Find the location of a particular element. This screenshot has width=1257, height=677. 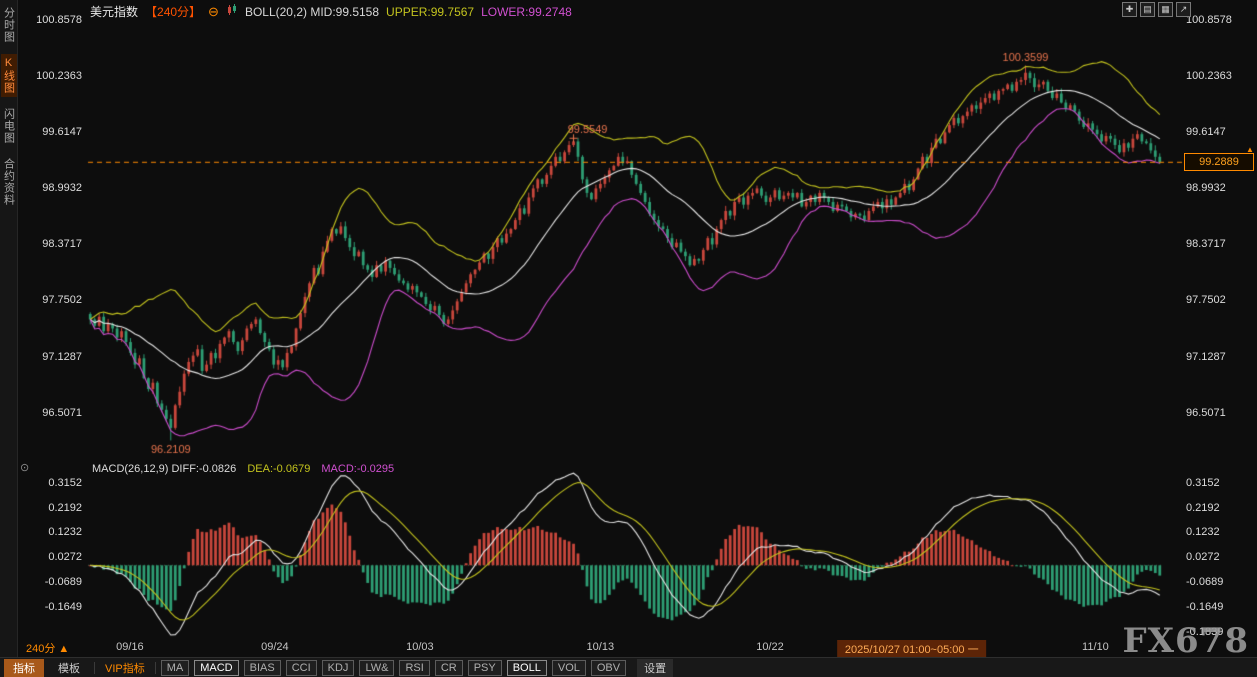

indicator-button-cci: CCI is located at coordinates (301, 667).